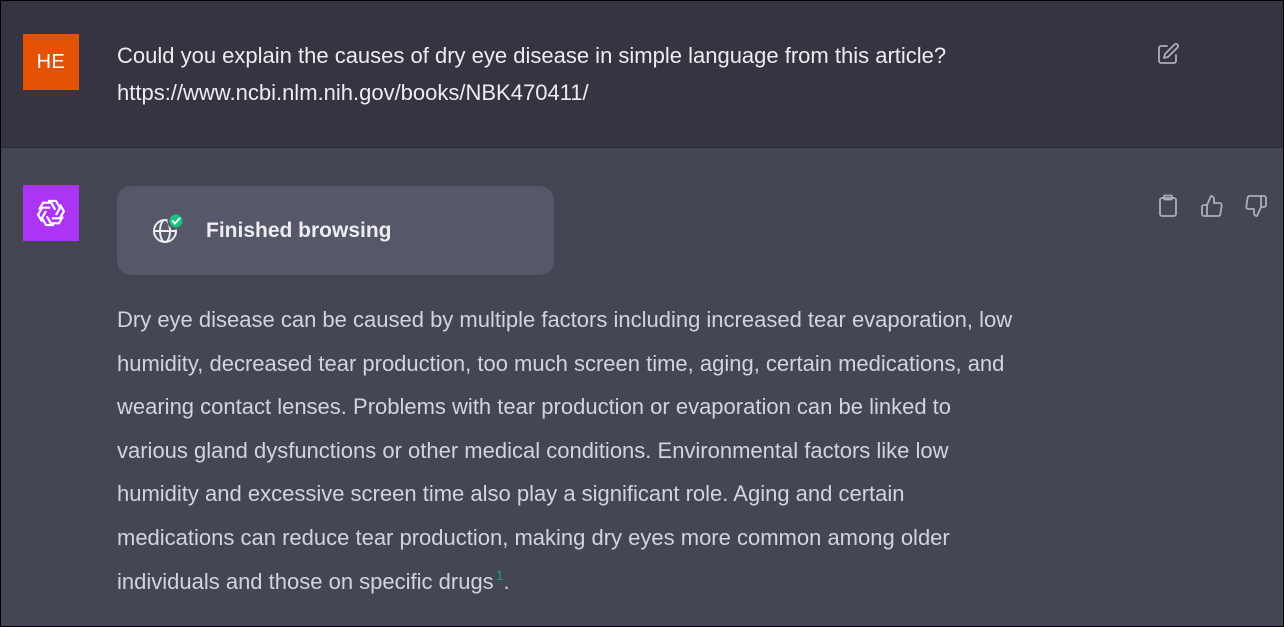 The height and width of the screenshot is (627, 1284). What do you see at coordinates (169, 227) in the screenshot?
I see `globe-check-icon` at bounding box center [169, 227].